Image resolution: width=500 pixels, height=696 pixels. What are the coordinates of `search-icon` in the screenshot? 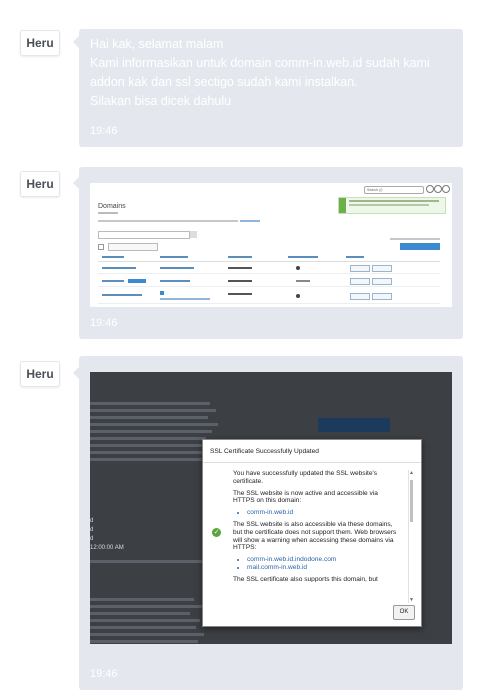 It's located at (193, 234).